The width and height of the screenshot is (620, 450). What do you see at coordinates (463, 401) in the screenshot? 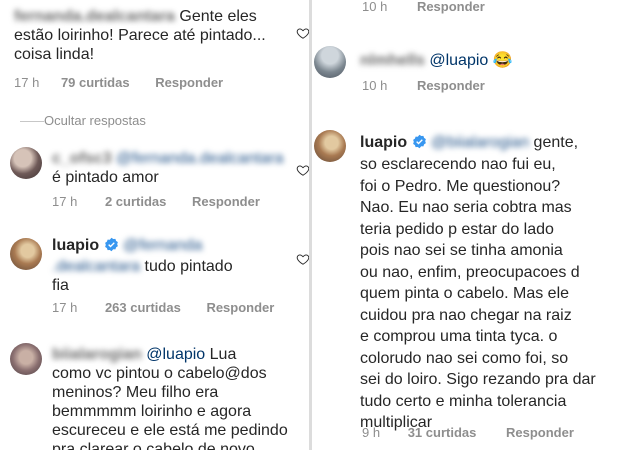
I see `comment-text-line: tudo certo e minha tolerancia` at bounding box center [463, 401].